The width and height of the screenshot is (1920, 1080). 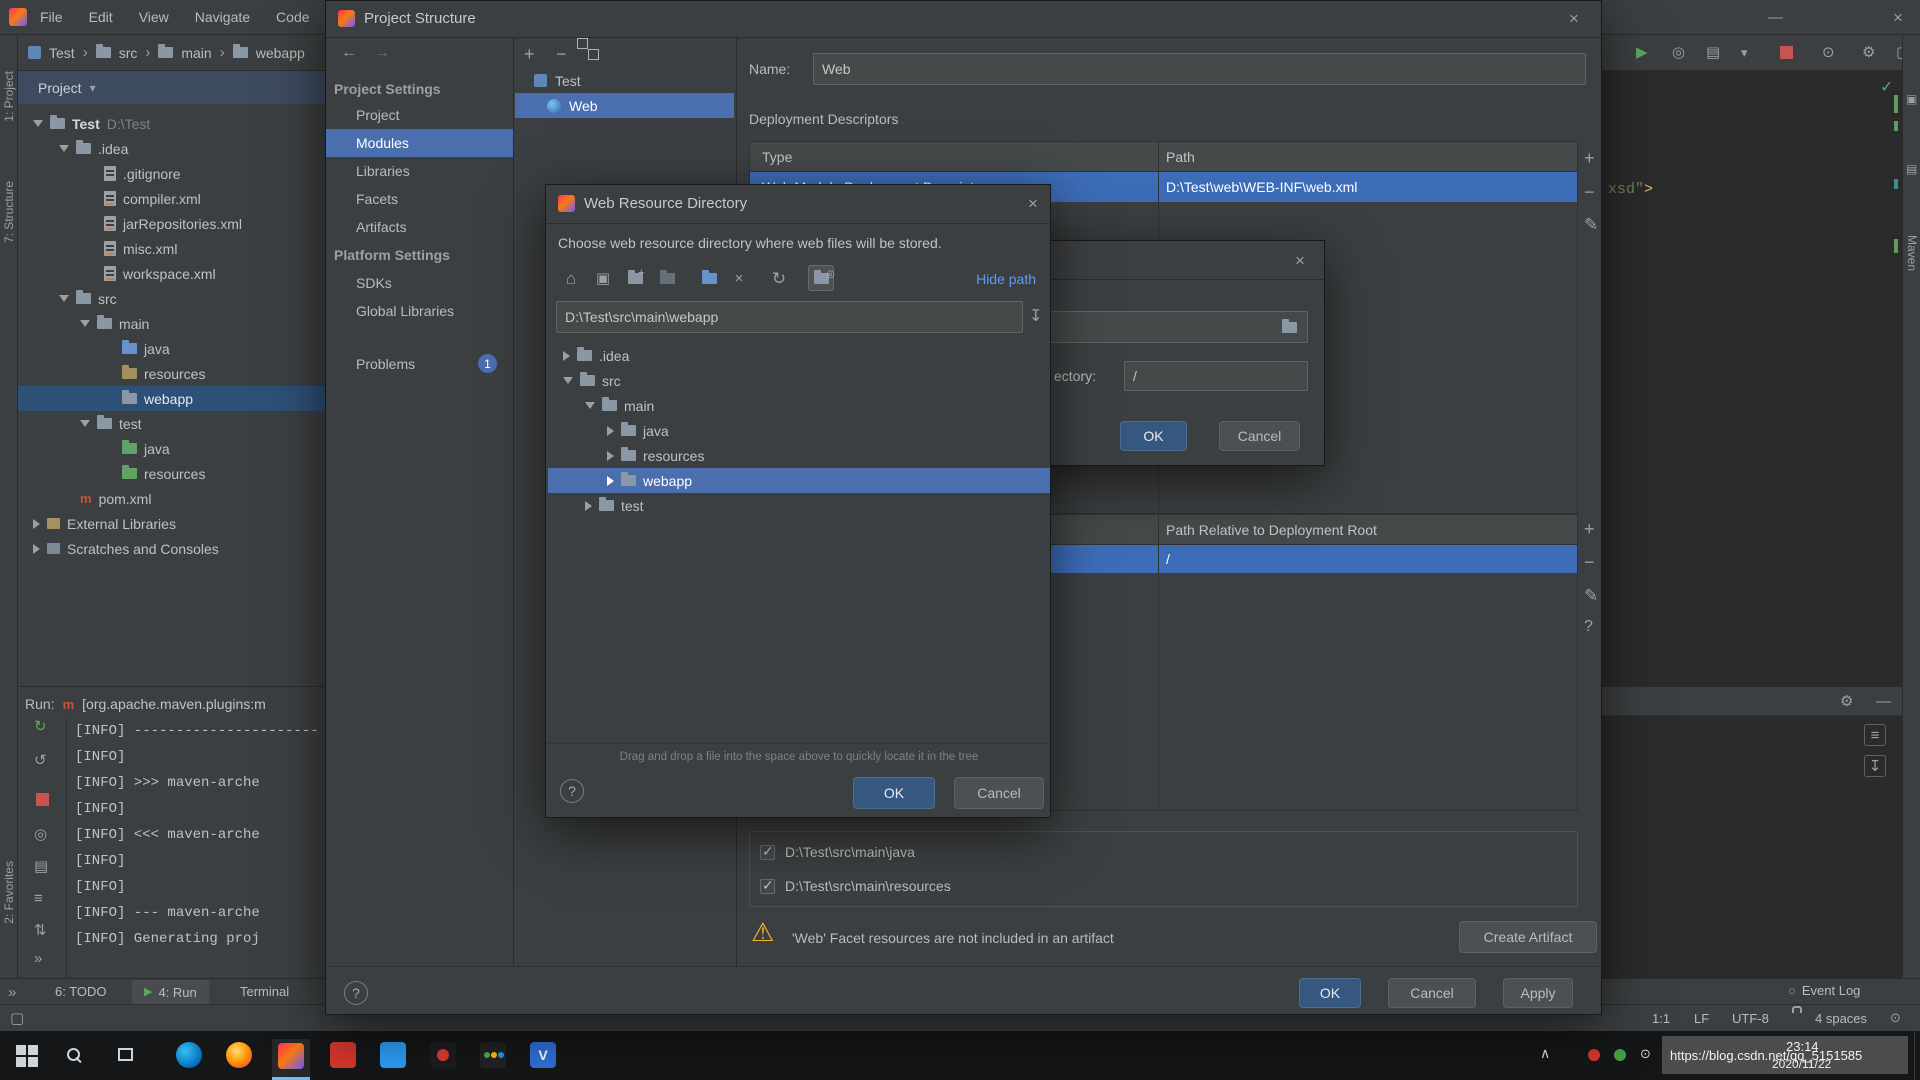 What do you see at coordinates (171, 148) in the screenshot?
I see `tree-row-idea: .idea` at bounding box center [171, 148].